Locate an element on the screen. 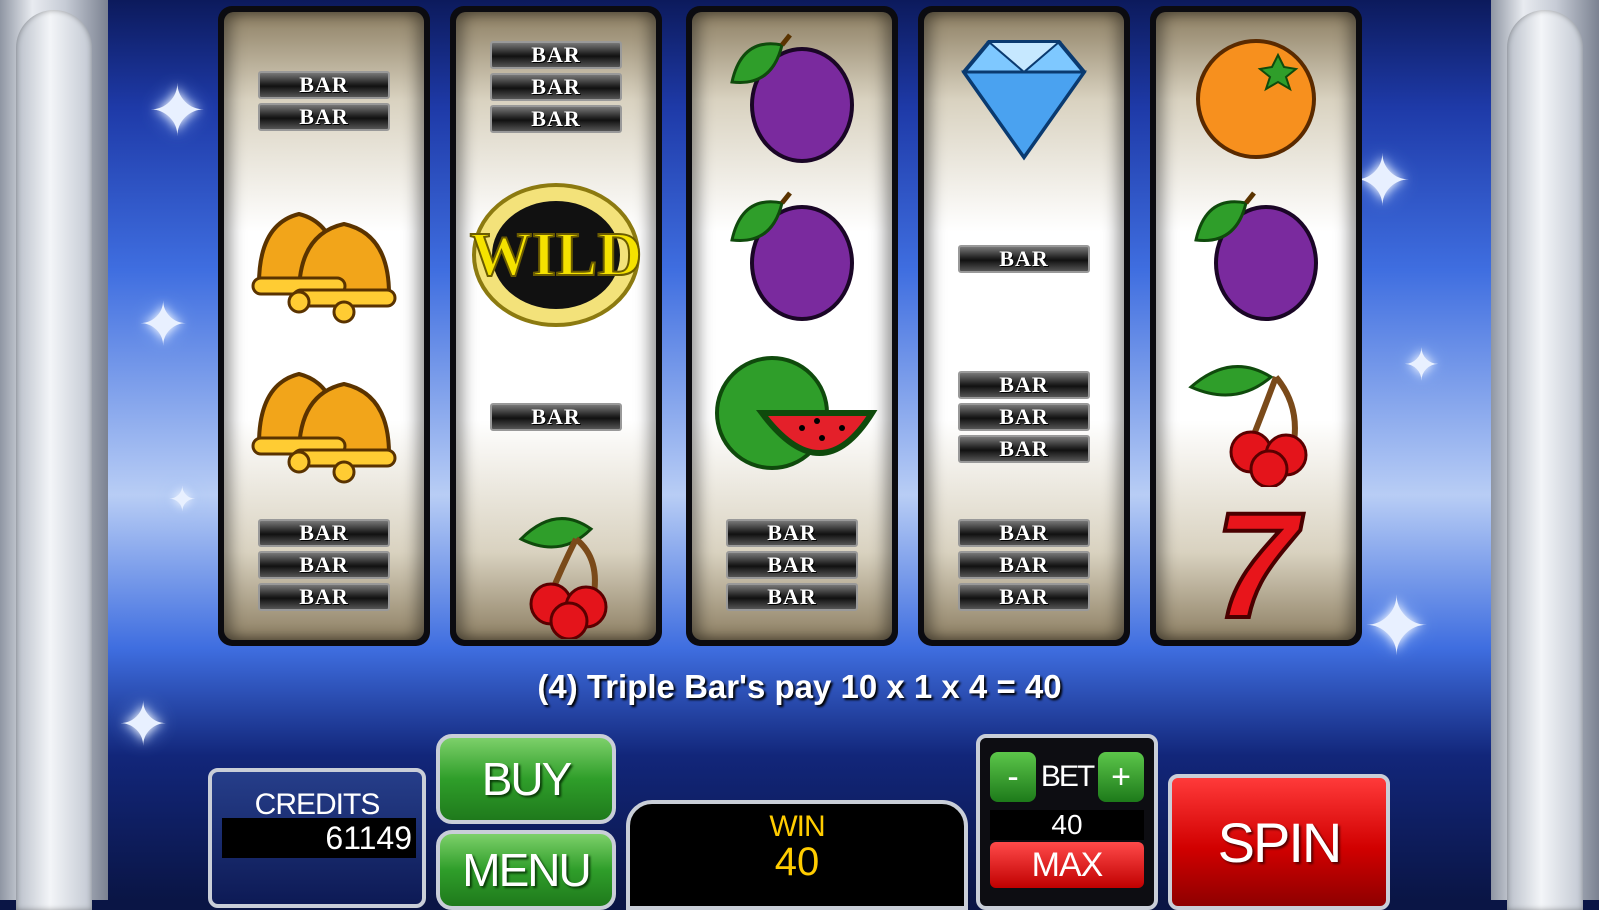 The image size is (1599, 910). reel-5: 7 is located at coordinates (1256, 326).